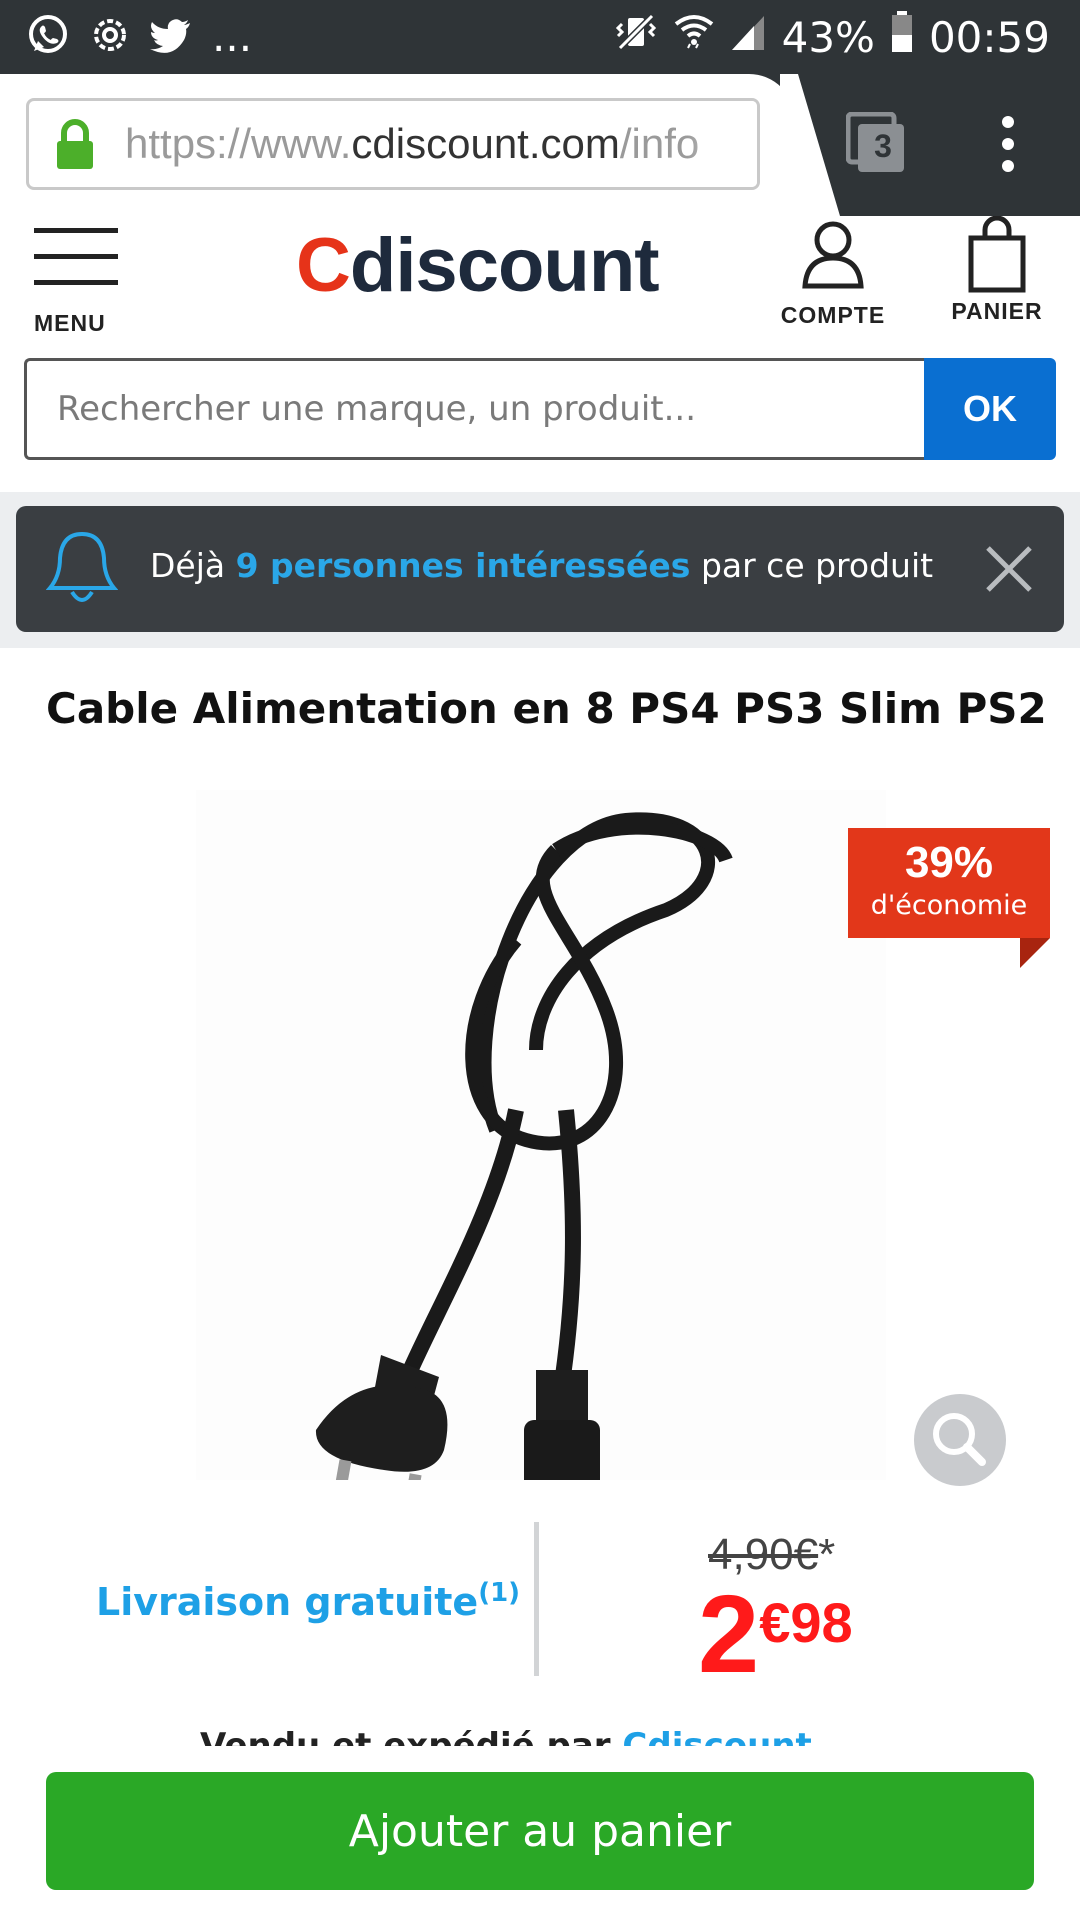  Describe the element at coordinates (77, 256) in the screenshot. I see `hamburger-icon` at that location.